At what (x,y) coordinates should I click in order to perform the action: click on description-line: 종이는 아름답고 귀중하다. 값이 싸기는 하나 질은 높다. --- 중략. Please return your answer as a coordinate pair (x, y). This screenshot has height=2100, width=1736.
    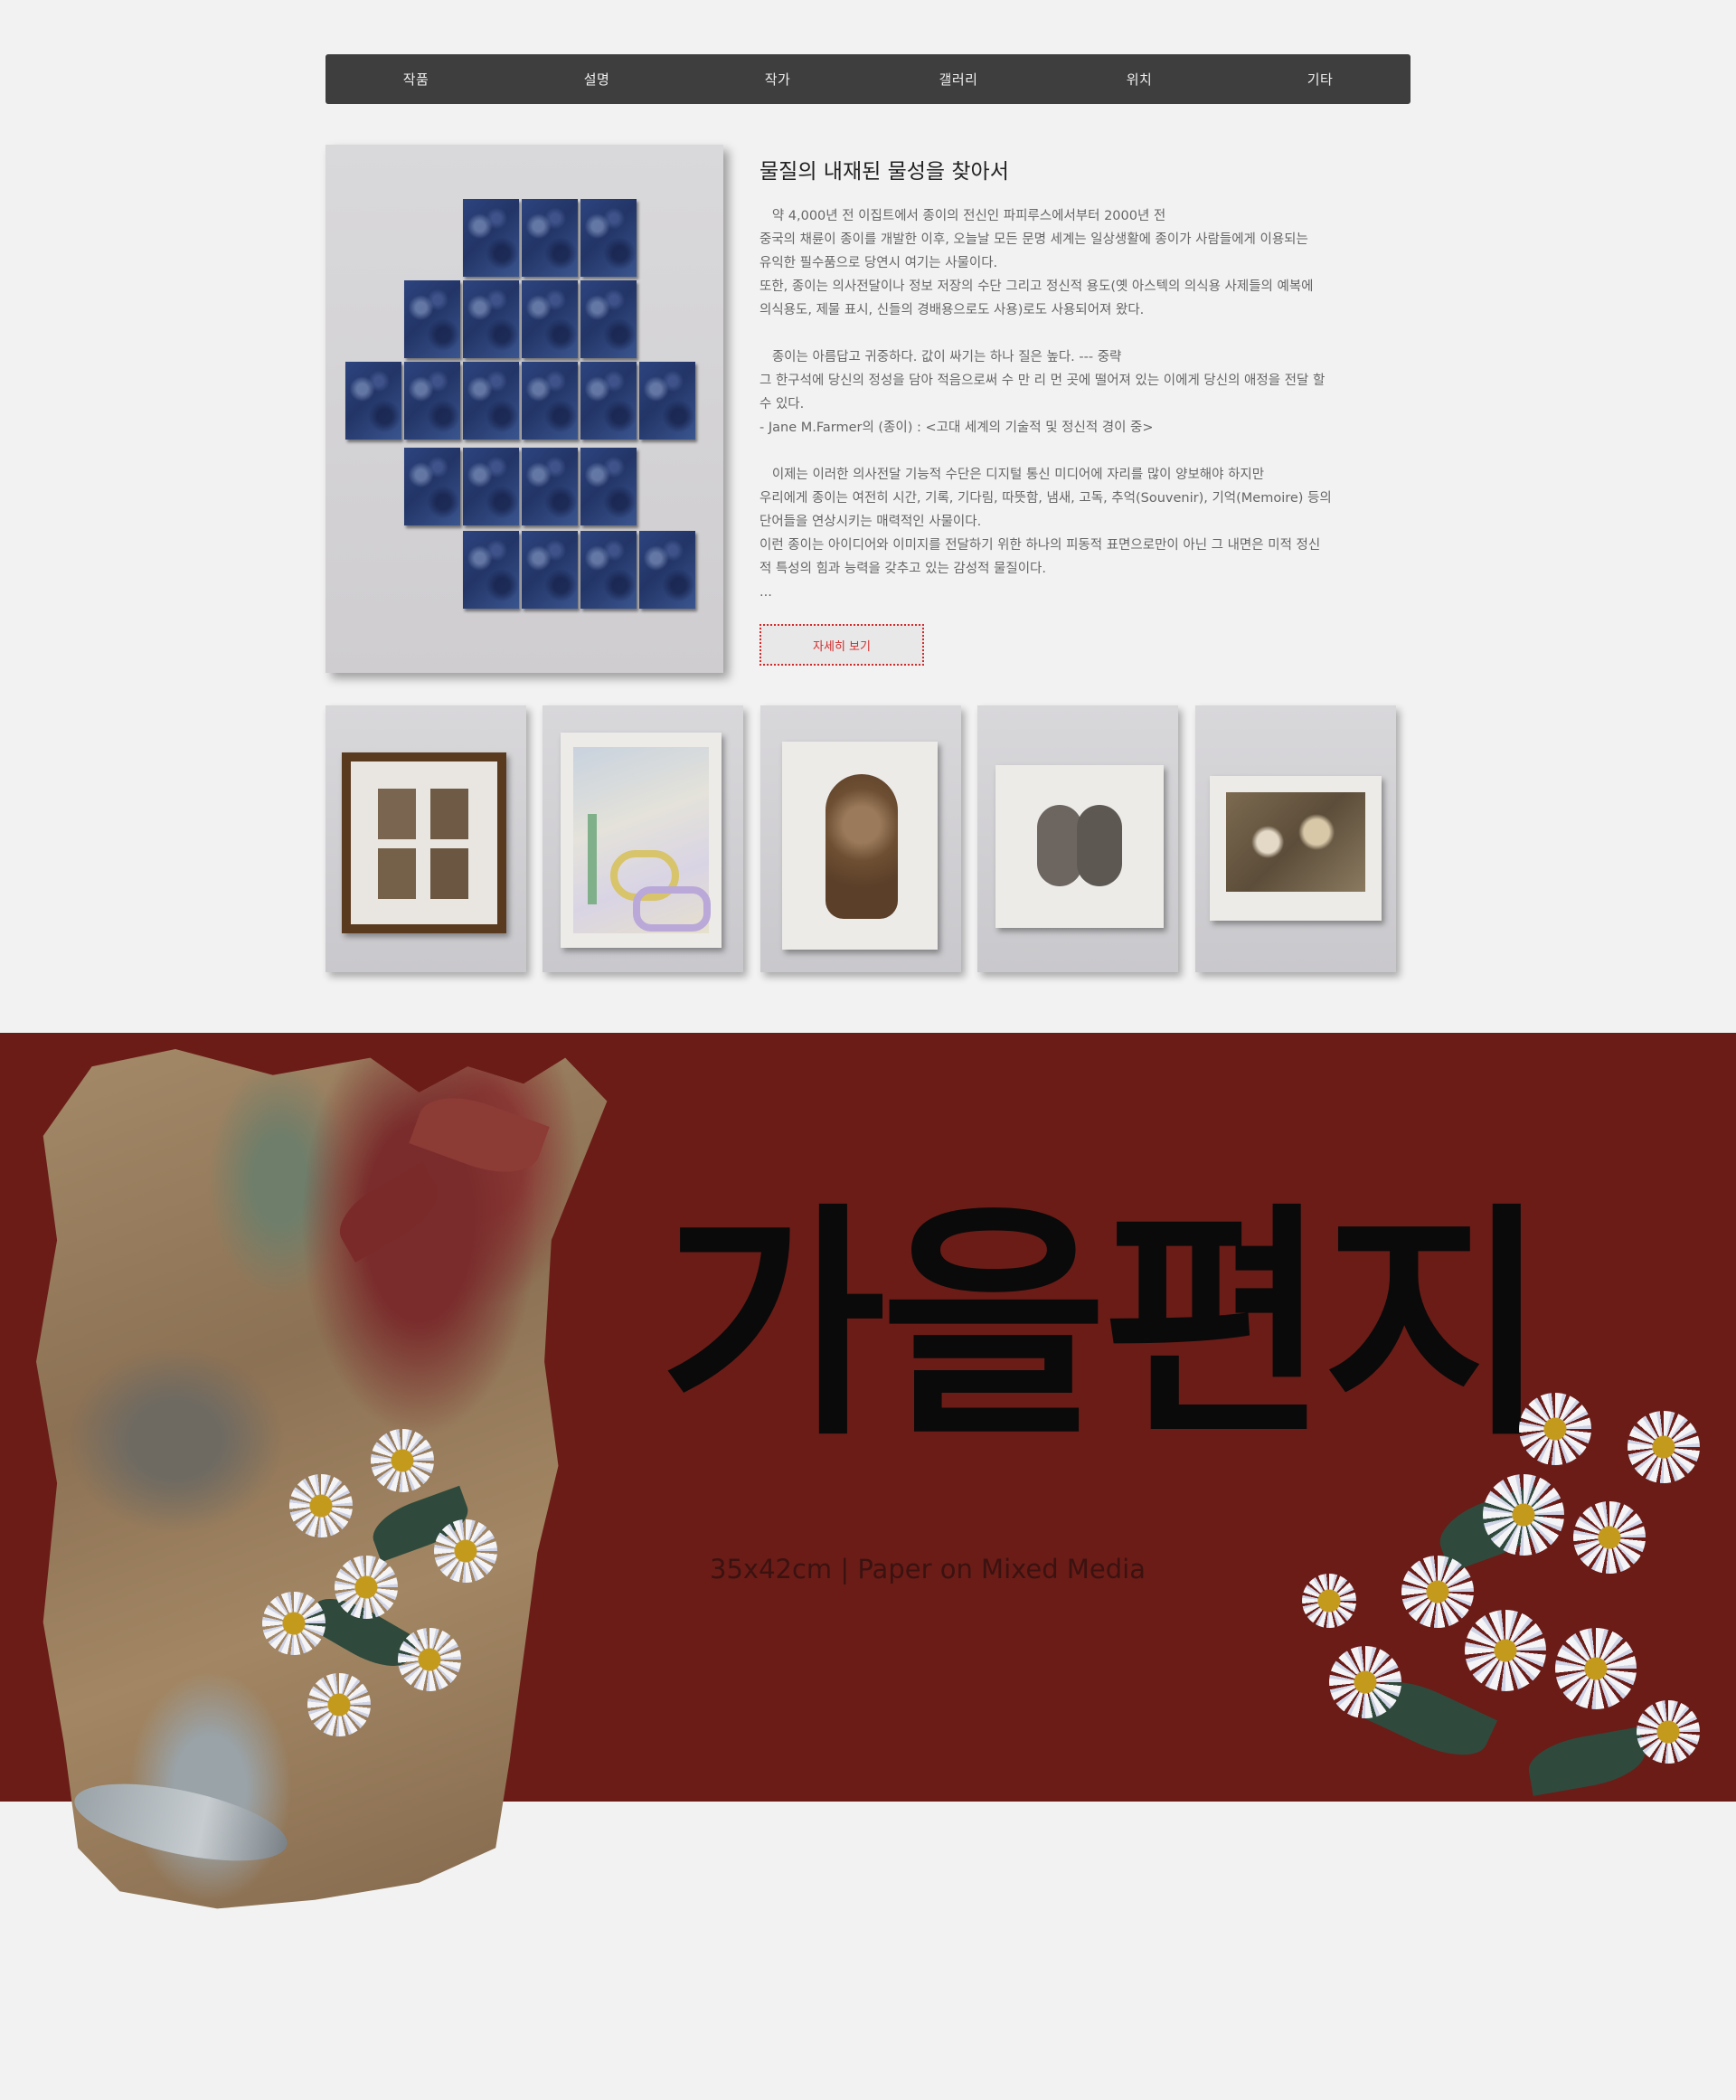
    Looking at the image, I should click on (941, 357).